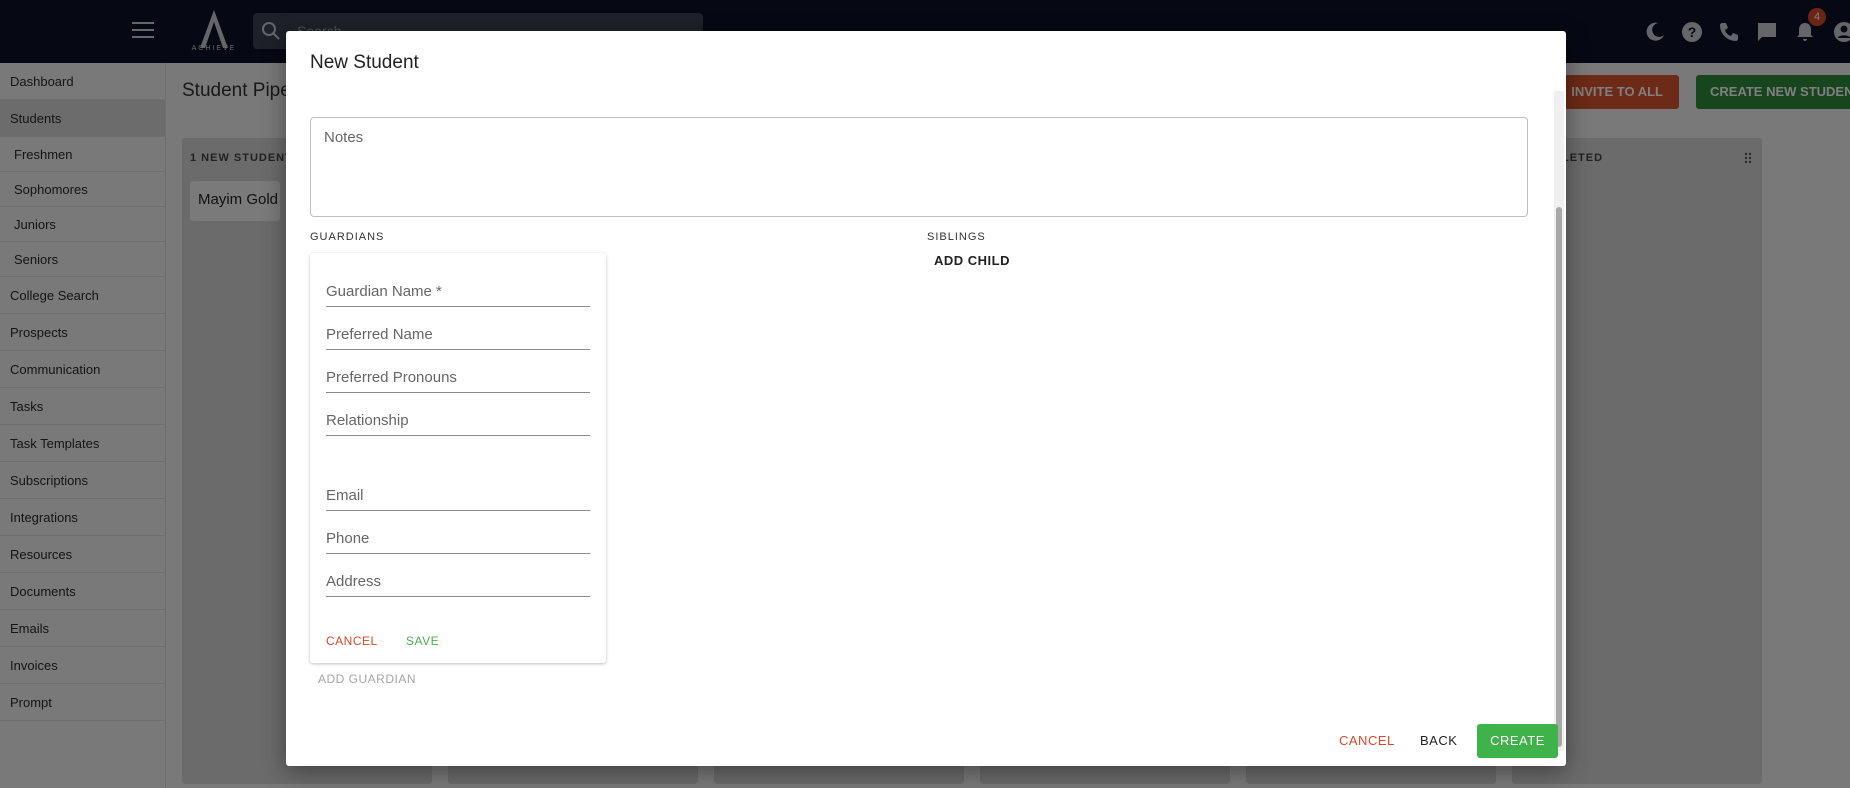  Describe the element at coordinates (1517, 741) in the screenshot. I see `create-button: CREATE` at that location.